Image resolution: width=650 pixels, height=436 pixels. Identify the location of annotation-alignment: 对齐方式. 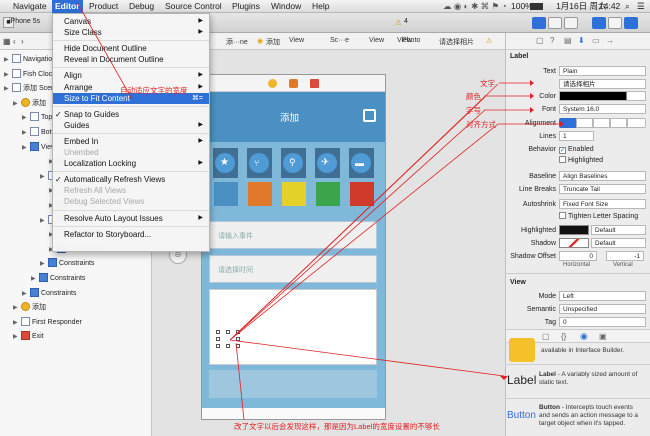
(481, 124).